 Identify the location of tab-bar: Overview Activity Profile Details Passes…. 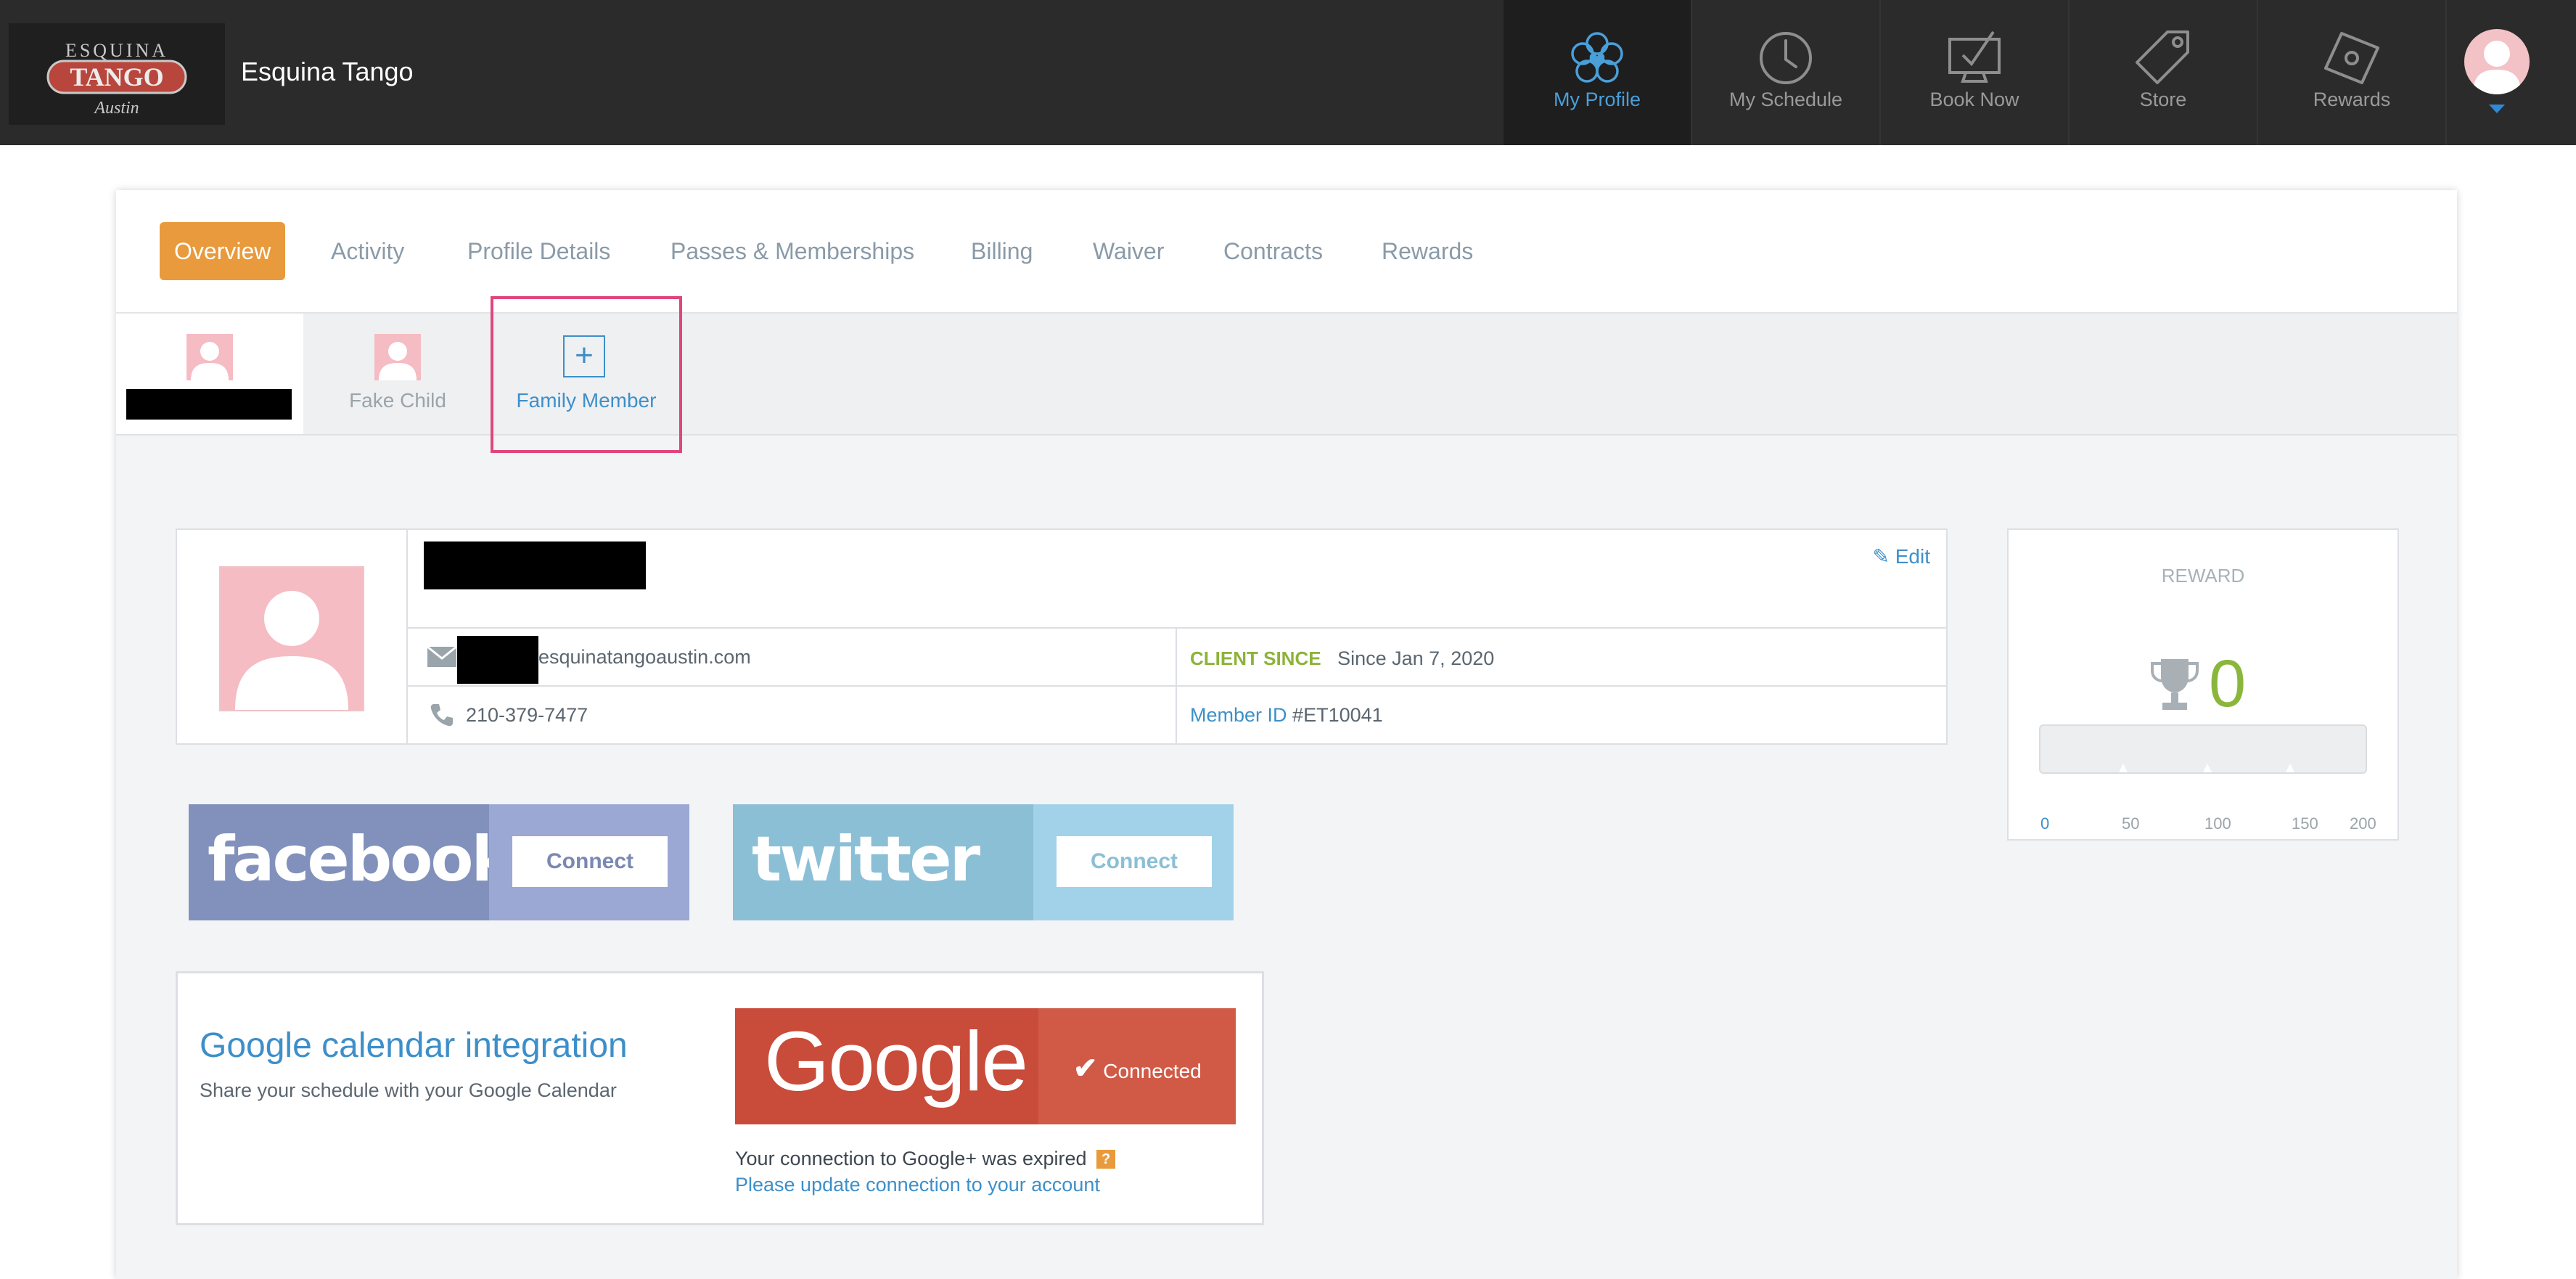
(1286, 252).